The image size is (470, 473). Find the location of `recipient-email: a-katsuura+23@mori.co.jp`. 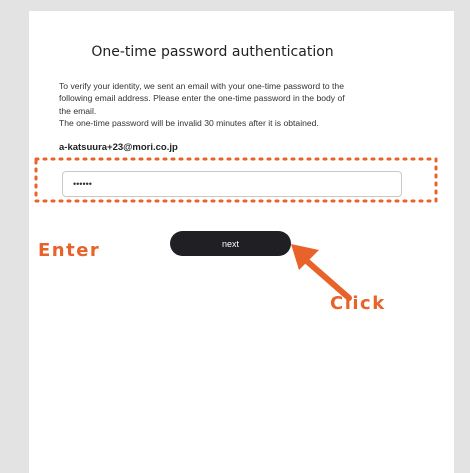

recipient-email: a-katsuura+23@mori.co.jp is located at coordinates (118, 147).